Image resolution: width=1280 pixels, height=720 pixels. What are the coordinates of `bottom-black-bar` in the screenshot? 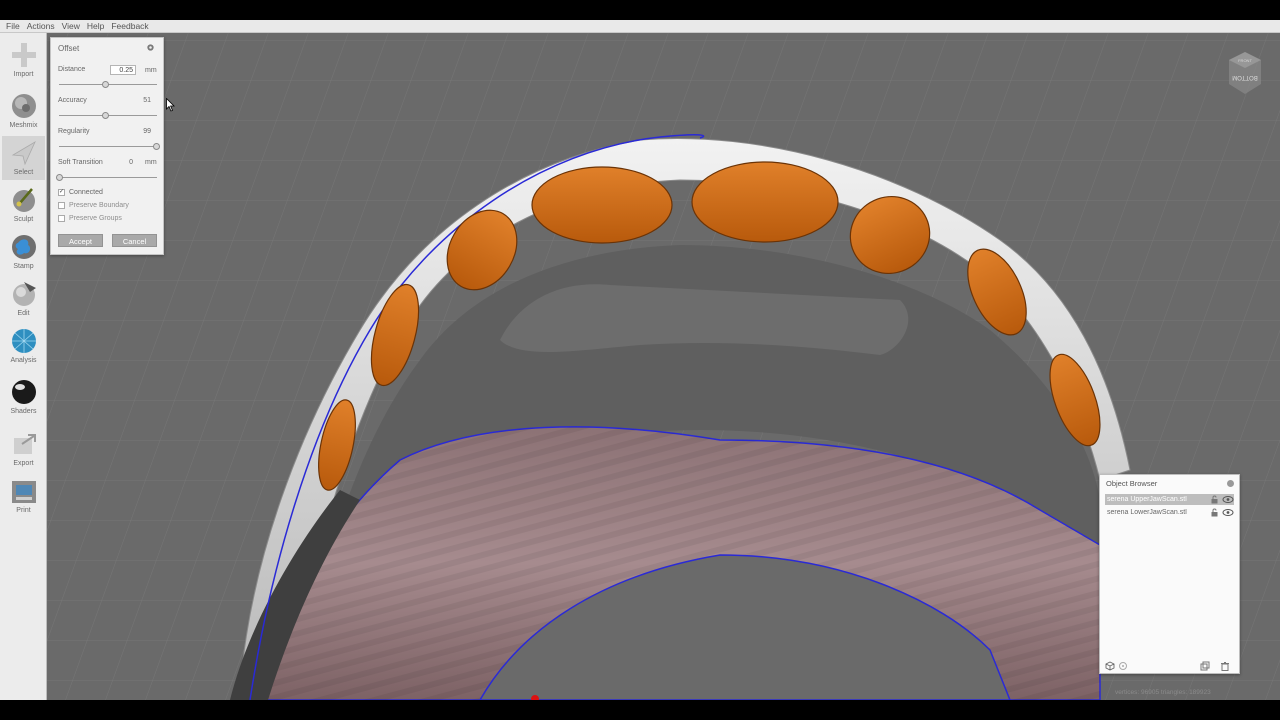 It's located at (640, 710).